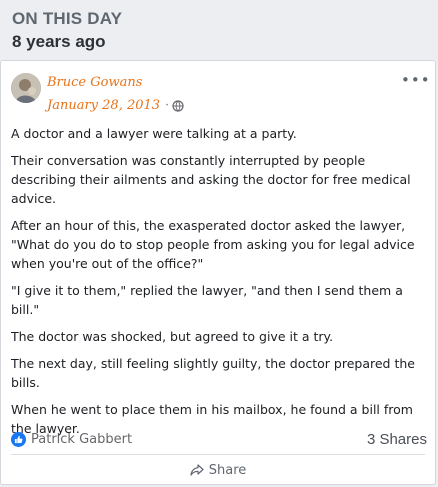  What do you see at coordinates (219, 93) in the screenshot?
I see `post-header: Bruce Gowans January 28, 2013 · •••` at bounding box center [219, 93].